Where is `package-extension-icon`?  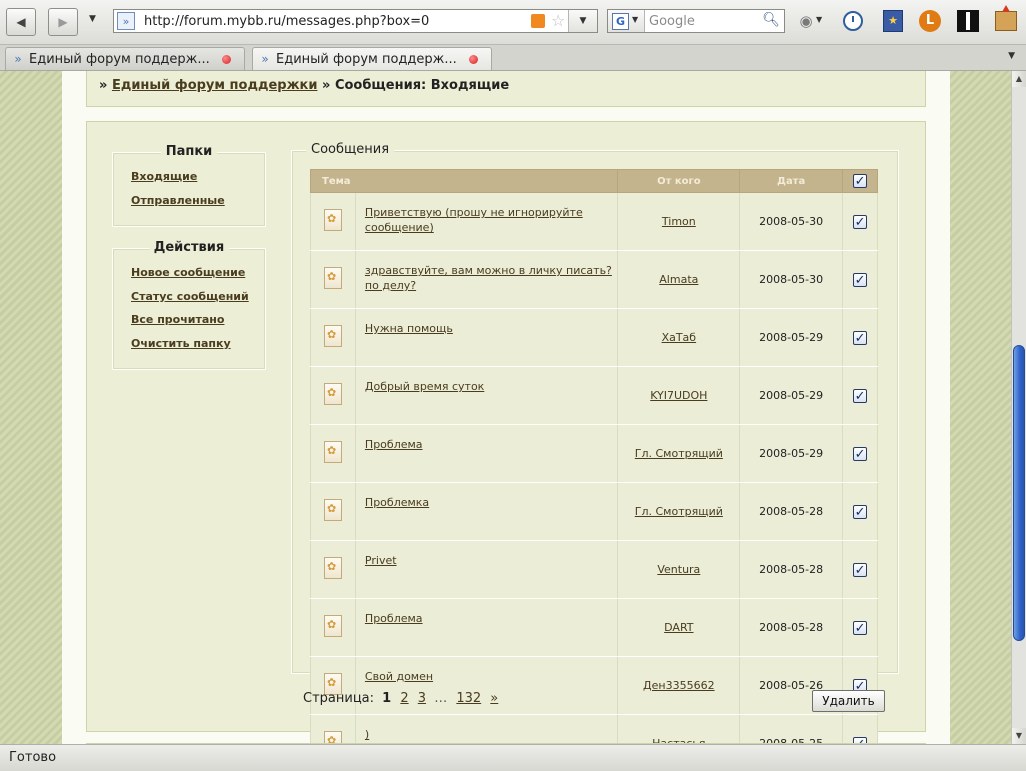
package-extension-icon is located at coordinates (1006, 19).